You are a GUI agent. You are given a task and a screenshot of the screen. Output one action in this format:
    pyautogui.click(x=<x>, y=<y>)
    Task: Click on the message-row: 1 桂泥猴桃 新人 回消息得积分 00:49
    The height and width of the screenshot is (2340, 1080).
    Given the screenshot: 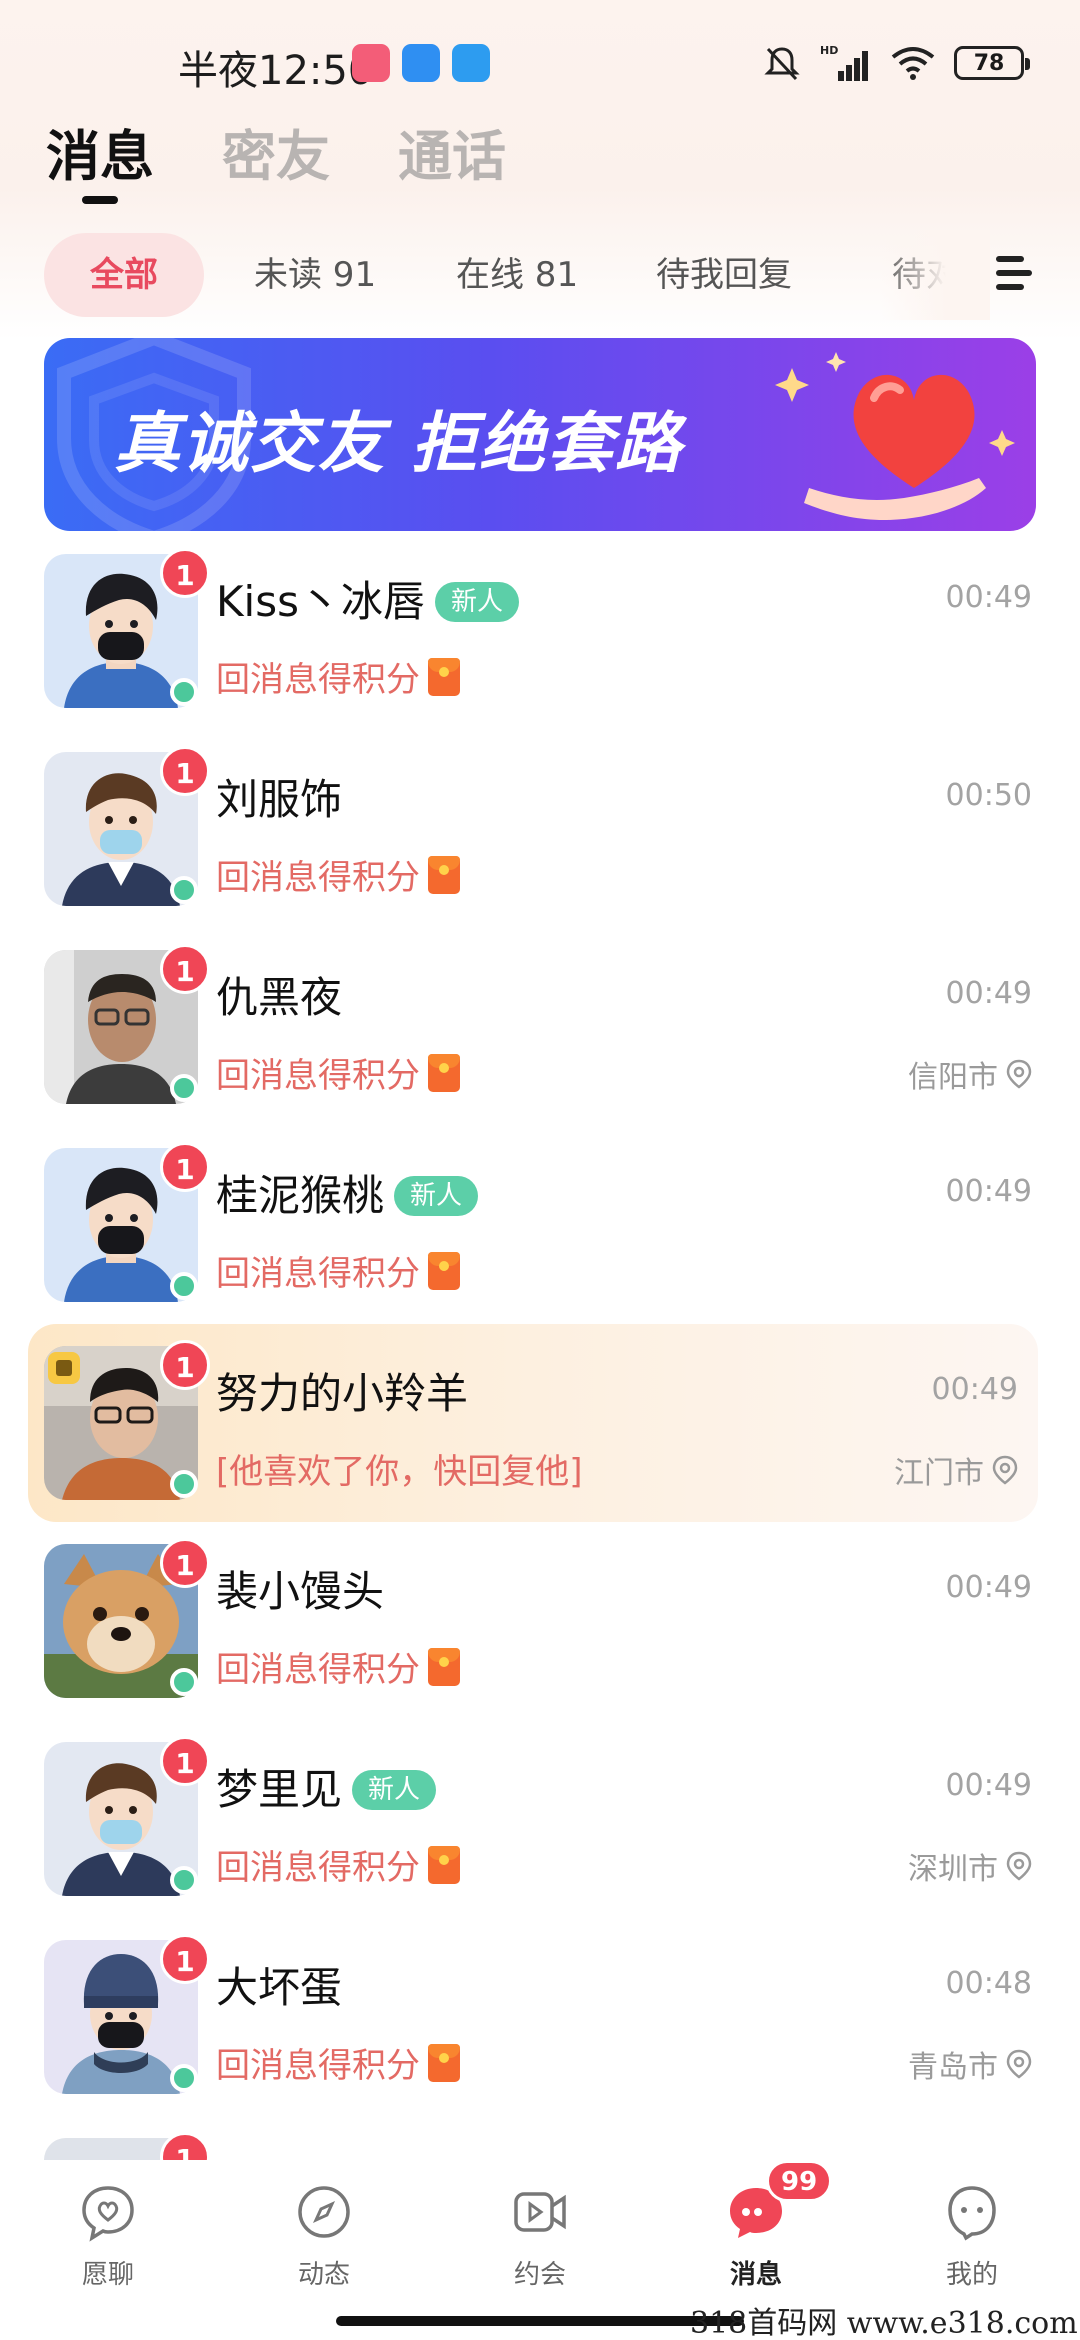 What is the action you would take?
    pyautogui.click(x=540, y=1241)
    